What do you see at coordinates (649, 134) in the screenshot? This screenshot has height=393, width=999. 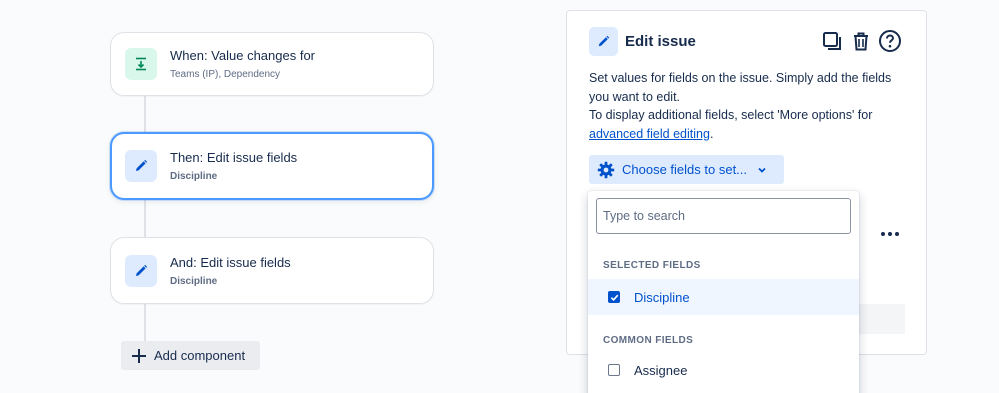 I see `advanced-field-editing-link: advanced field editing` at bounding box center [649, 134].